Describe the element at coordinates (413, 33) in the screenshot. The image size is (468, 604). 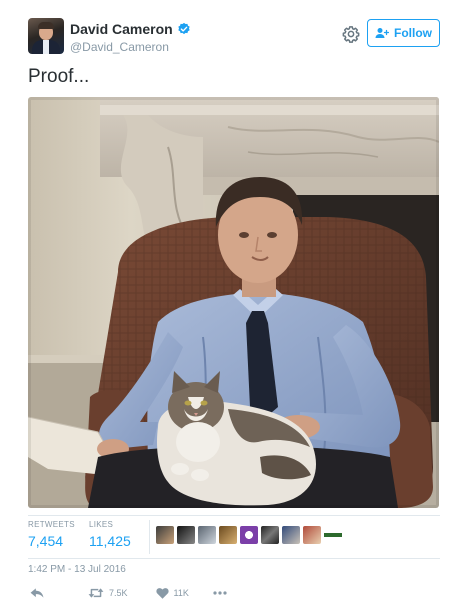
I see `follow-button-label: Follow` at that location.